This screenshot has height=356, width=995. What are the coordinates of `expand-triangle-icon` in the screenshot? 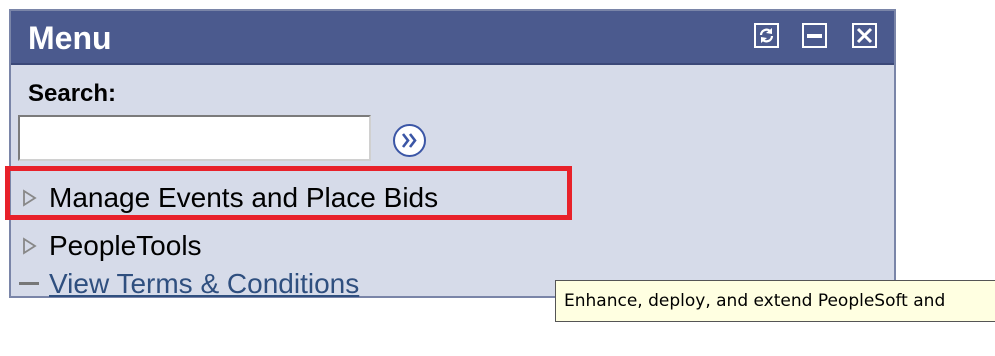 It's located at (30, 245).